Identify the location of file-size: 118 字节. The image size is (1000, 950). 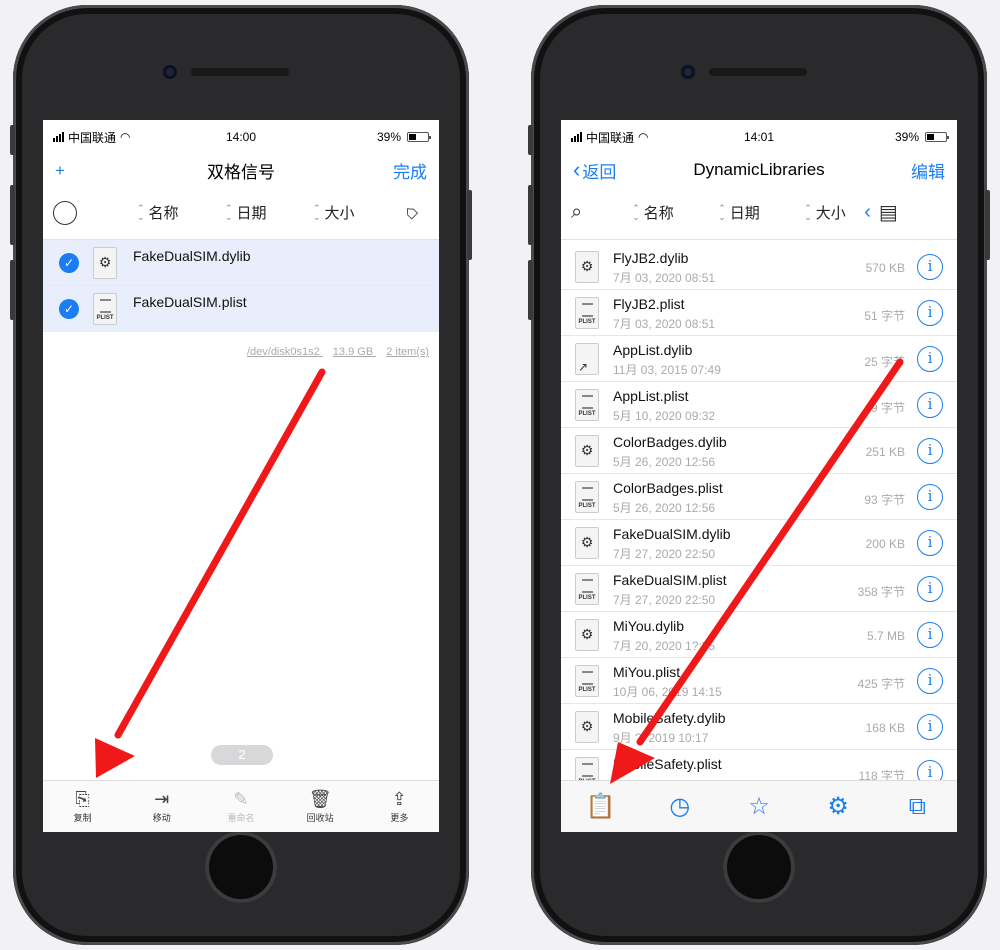
(881, 774).